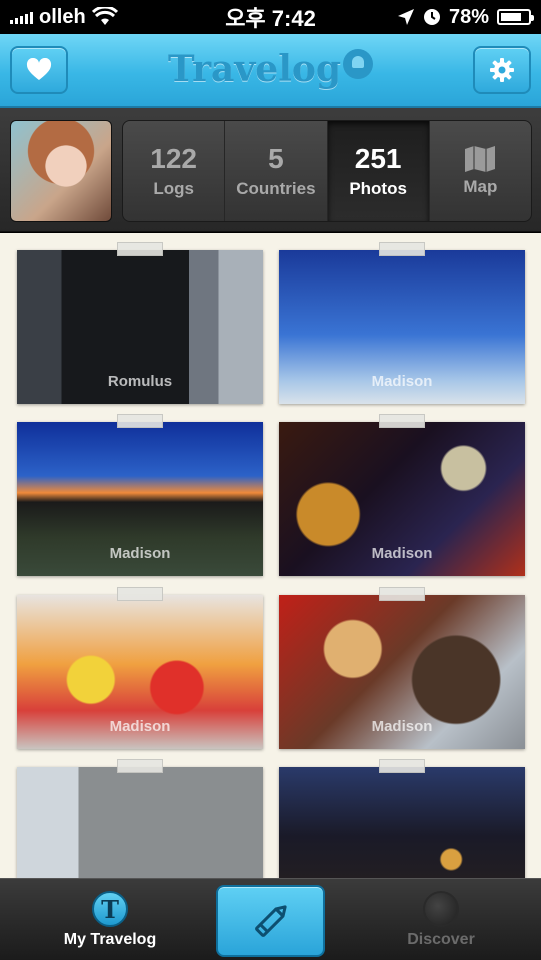  I want to click on stat-map: Map, so click(480, 171).